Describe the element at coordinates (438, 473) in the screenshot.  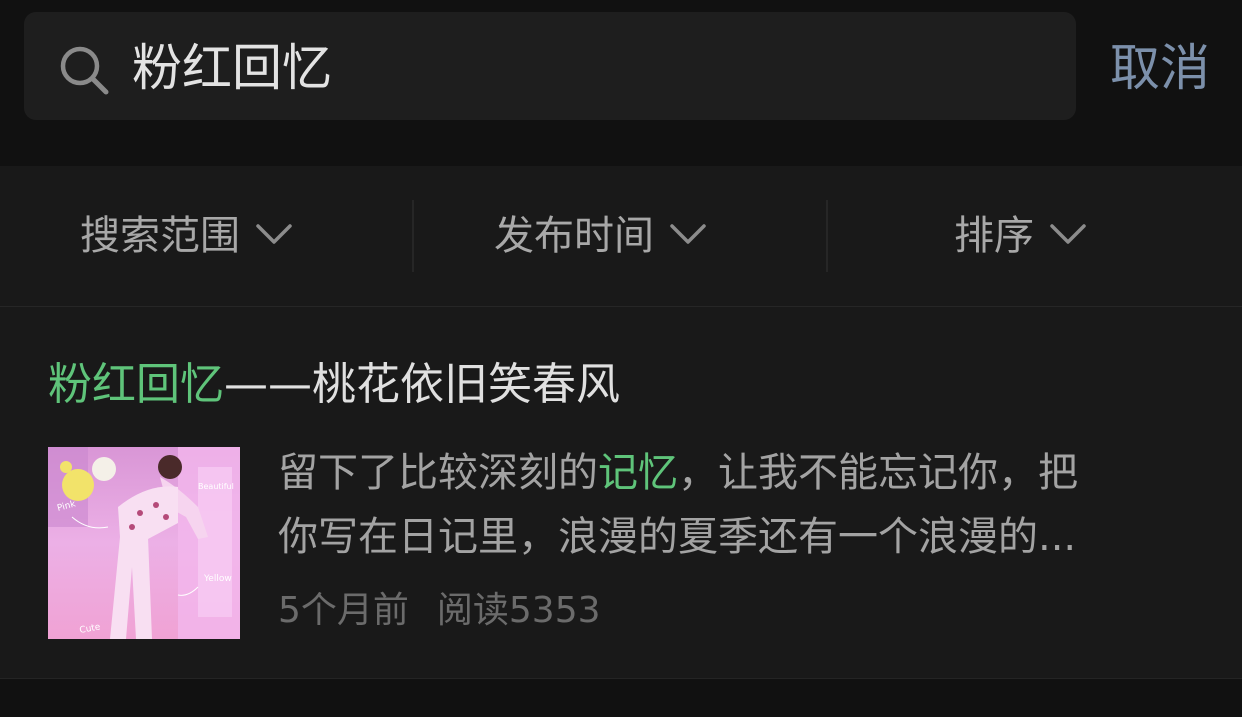
I see `snippet-text: 留下了比较深刻的` at that location.